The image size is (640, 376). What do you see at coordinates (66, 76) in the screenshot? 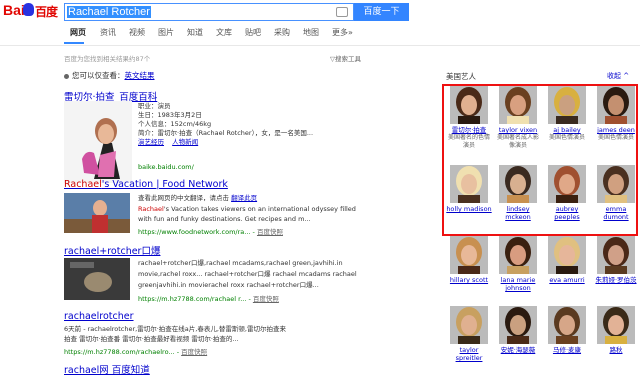
I see `info-icon` at bounding box center [66, 76].